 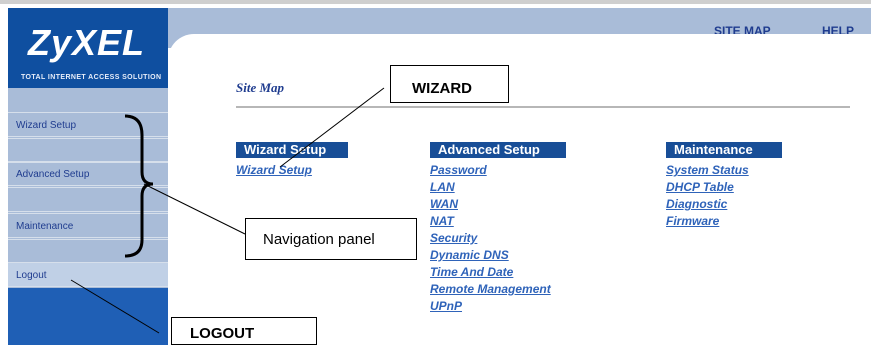 I want to click on top-border, so click(x=435, y=2).